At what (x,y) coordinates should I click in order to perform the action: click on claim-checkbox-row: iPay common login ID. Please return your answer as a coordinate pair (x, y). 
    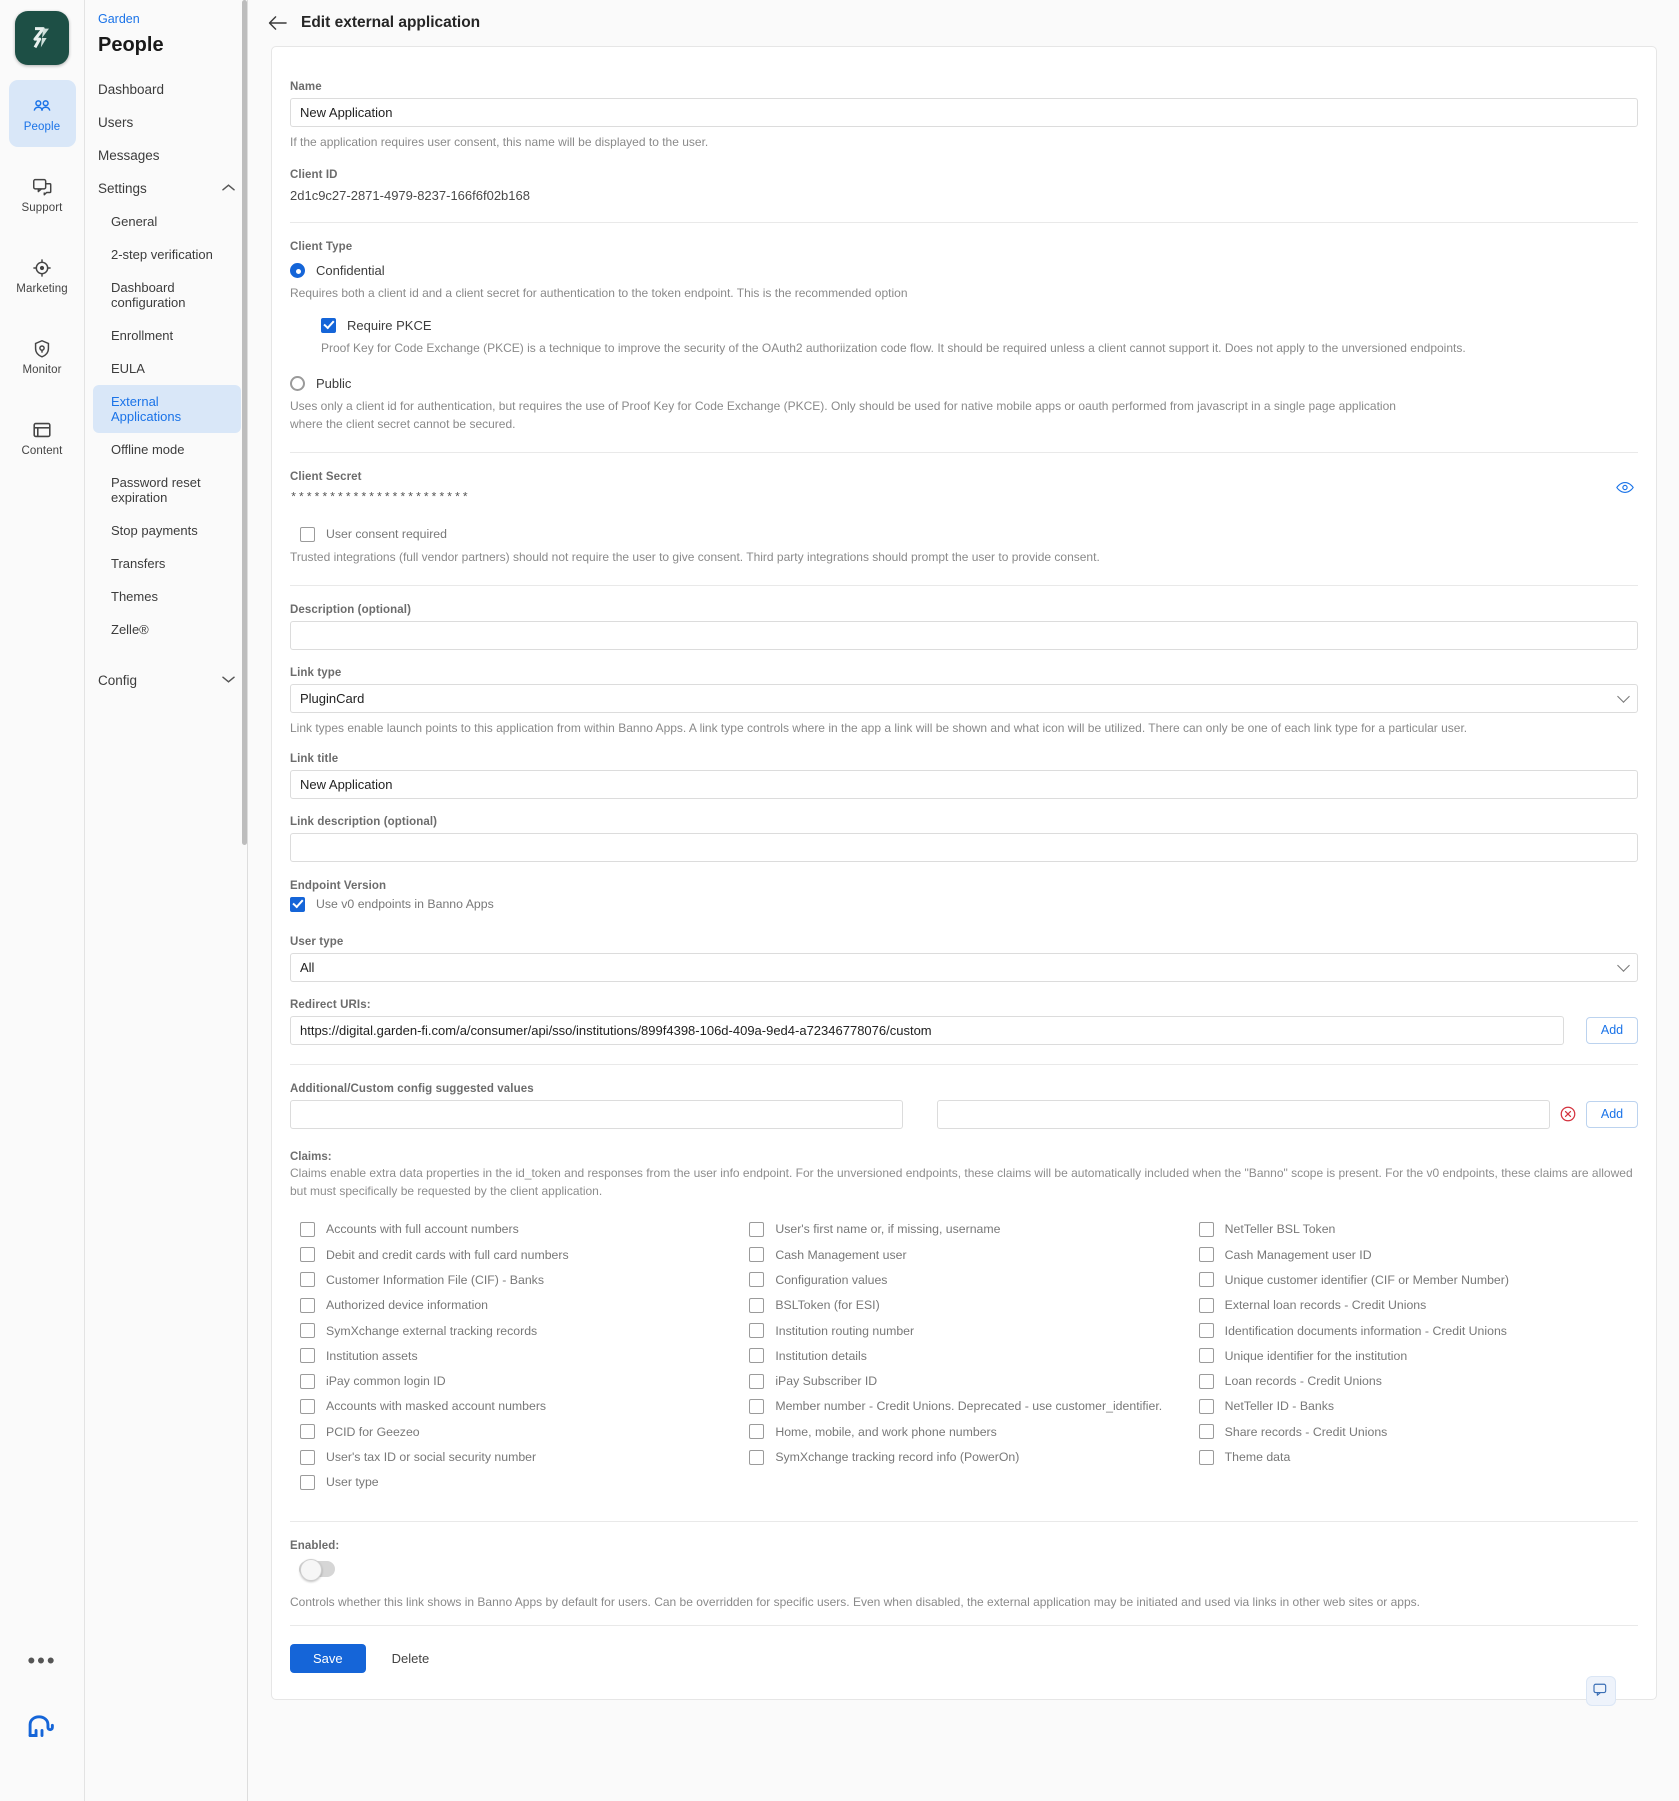
    Looking at the image, I should click on (514, 1381).